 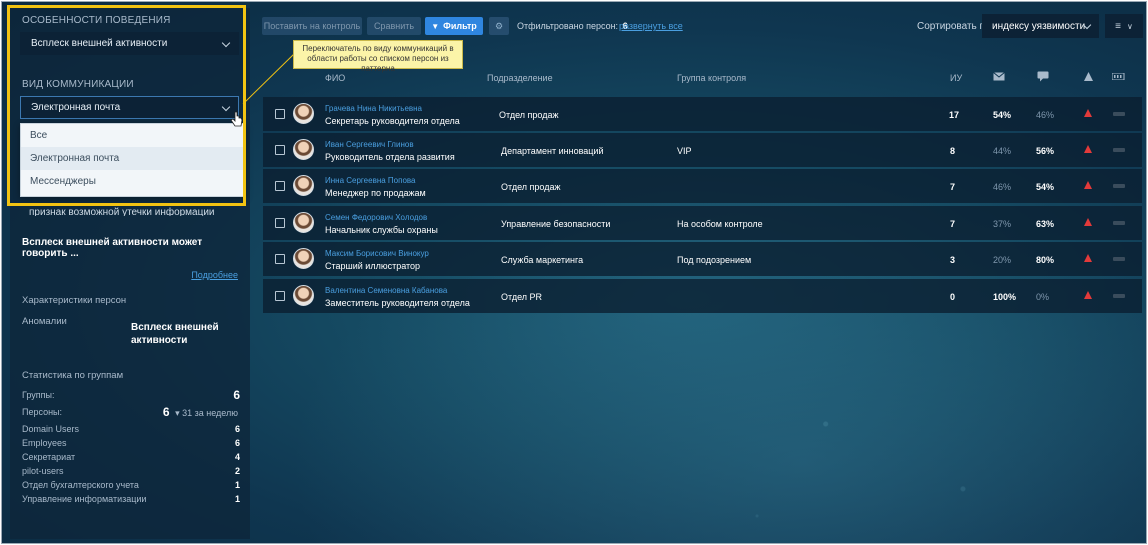 I want to click on person-name-link: Инна Сергеевна Попова, so click(x=370, y=180).